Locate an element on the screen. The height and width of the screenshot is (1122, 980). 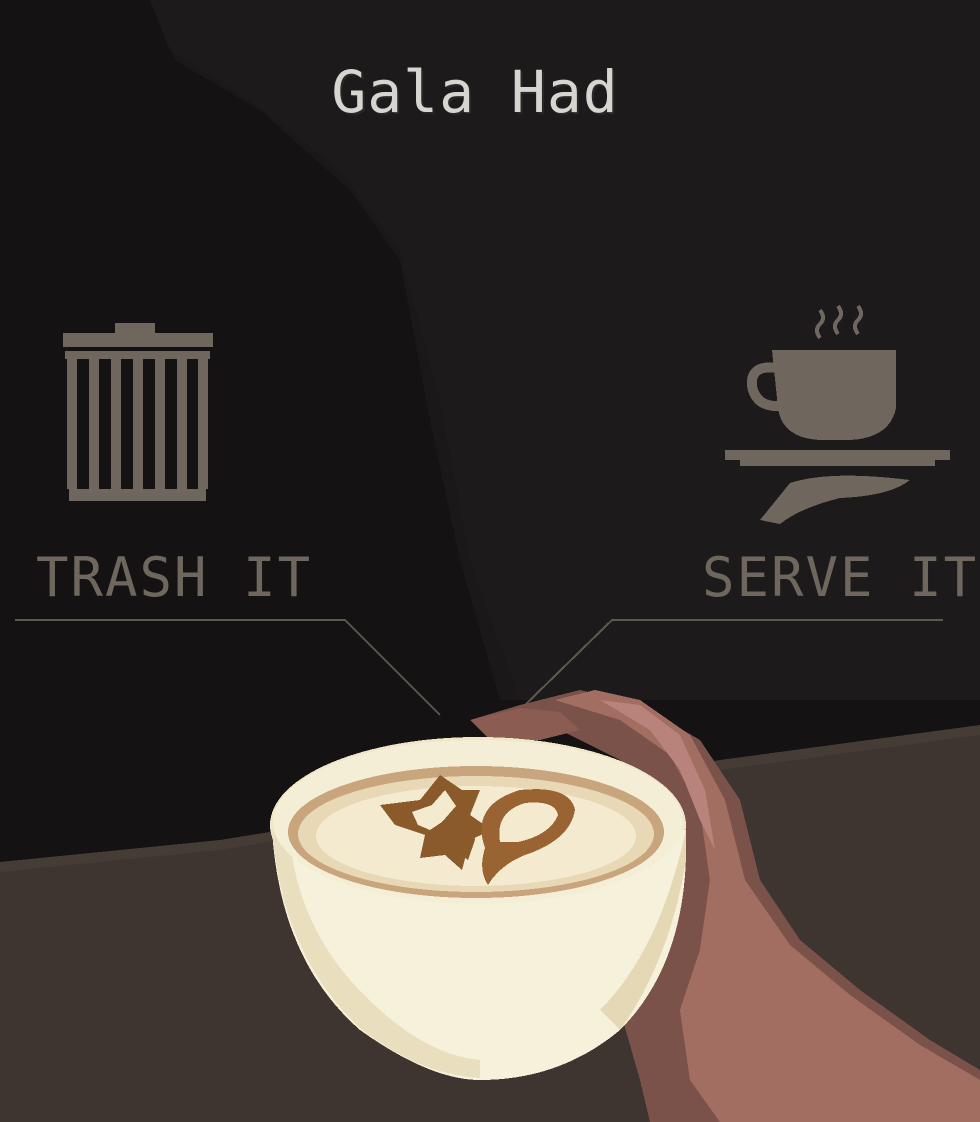
serve-button is located at coordinates (837, 413).